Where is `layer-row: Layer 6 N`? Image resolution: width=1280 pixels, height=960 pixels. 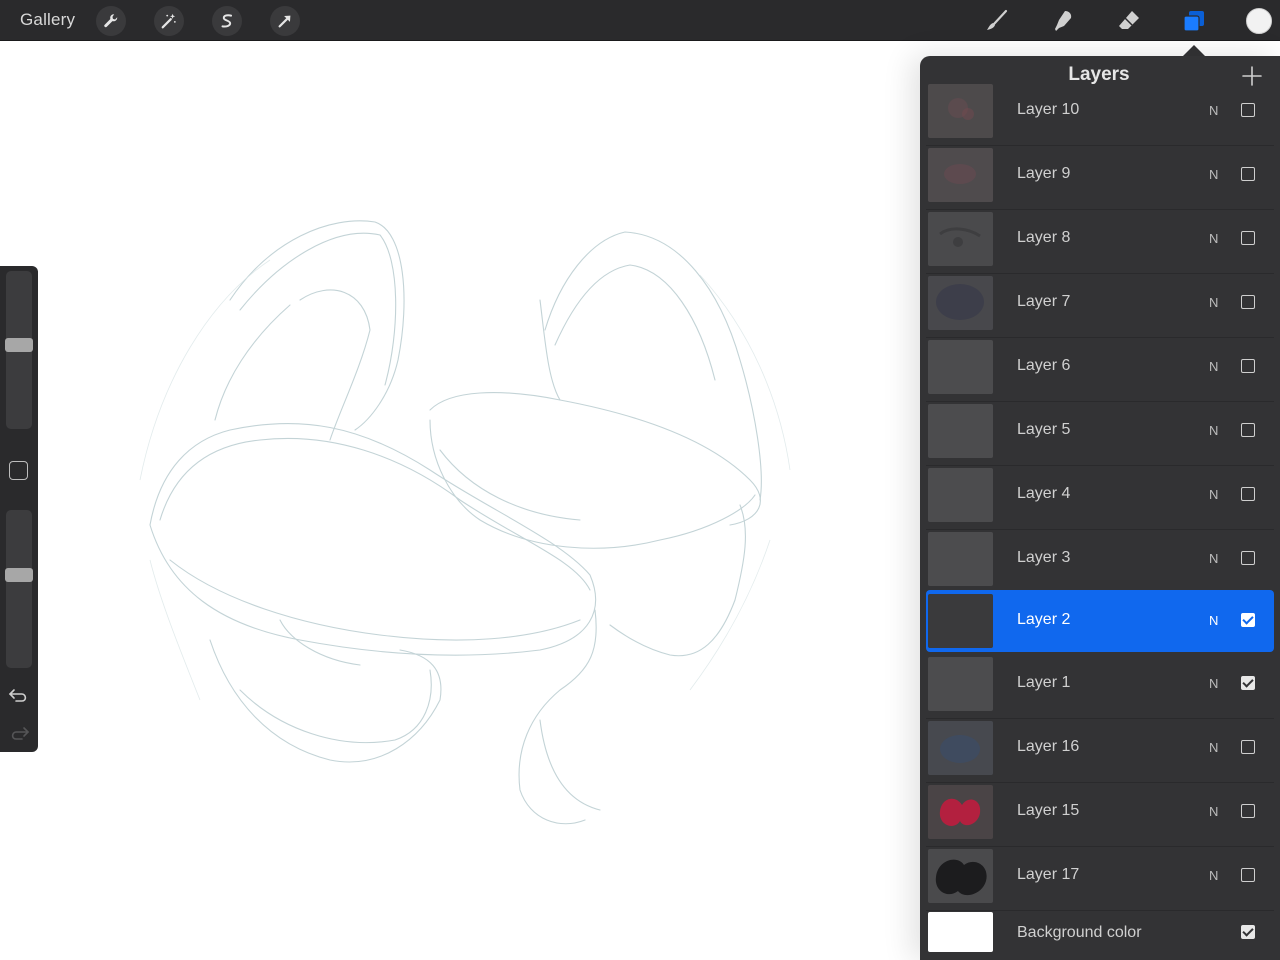
layer-row: Layer 6 N is located at coordinates (1100, 367).